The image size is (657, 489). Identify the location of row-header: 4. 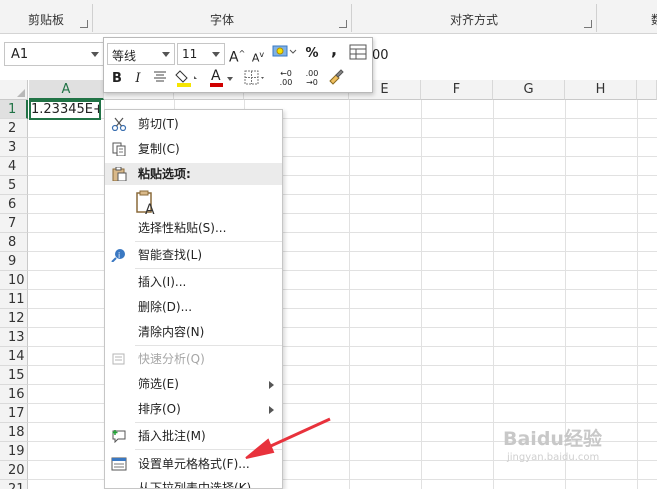
(14, 166).